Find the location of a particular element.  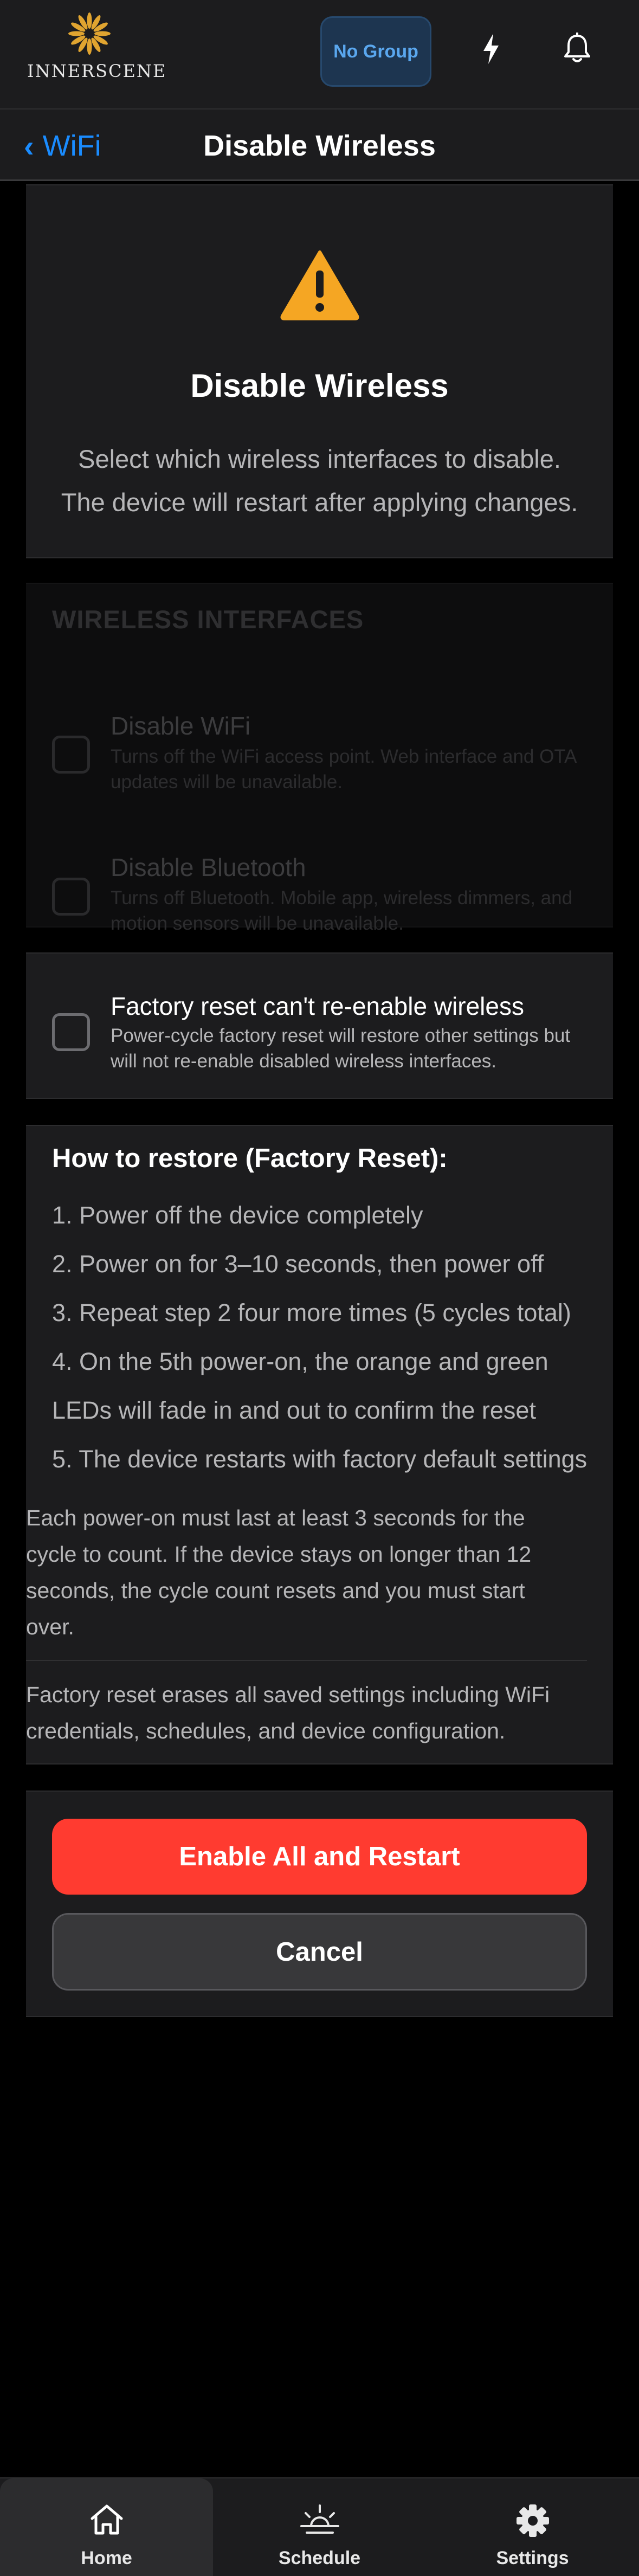

innerscene-logo: INNERSCENE is located at coordinates (97, 49).